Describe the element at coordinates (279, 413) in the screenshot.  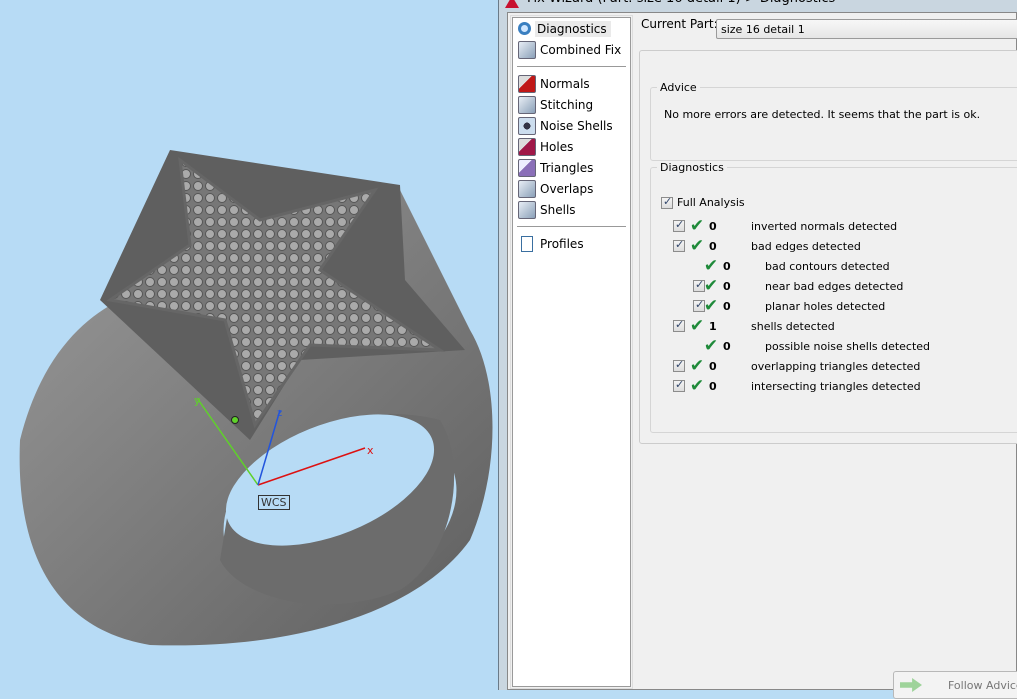
I see `svg-text: z` at that location.